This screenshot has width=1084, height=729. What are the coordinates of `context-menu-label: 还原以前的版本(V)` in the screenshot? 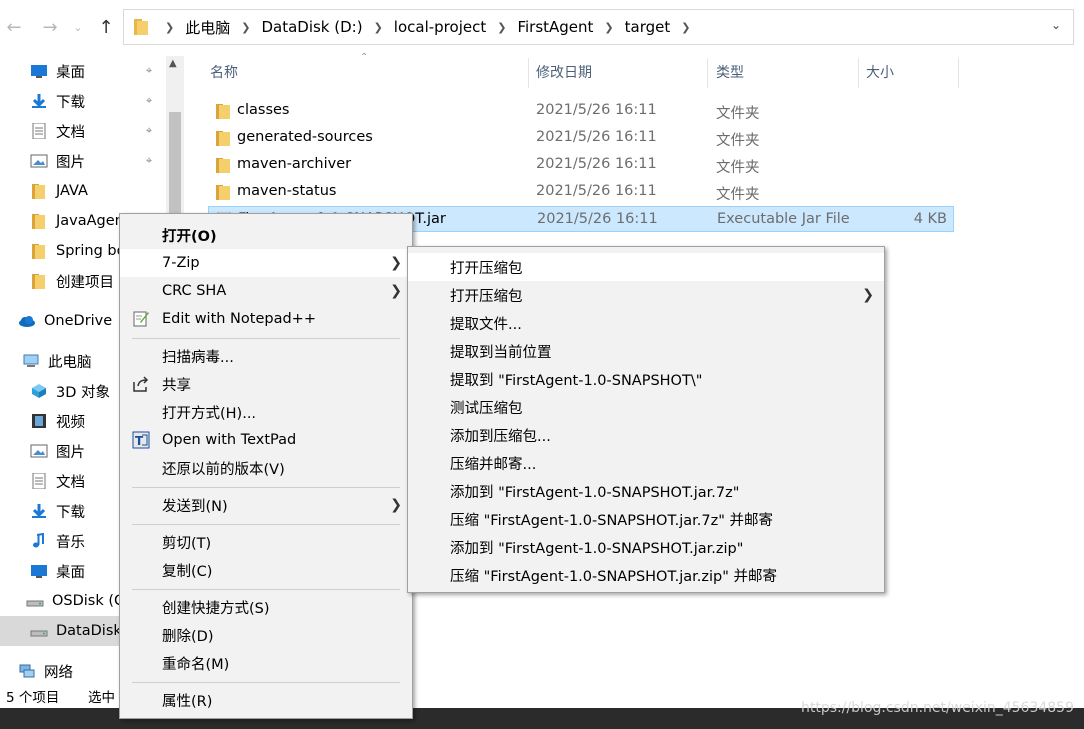 It's located at (223, 469).